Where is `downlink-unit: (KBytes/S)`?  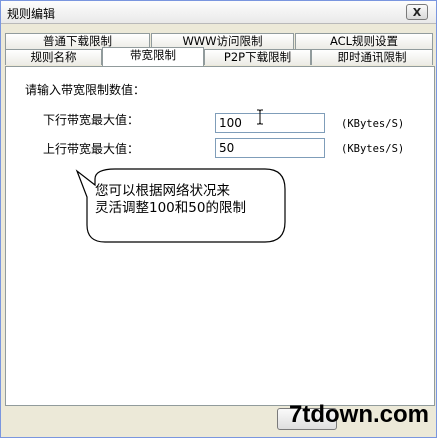 downlink-unit: (KBytes/S) is located at coordinates (373, 124).